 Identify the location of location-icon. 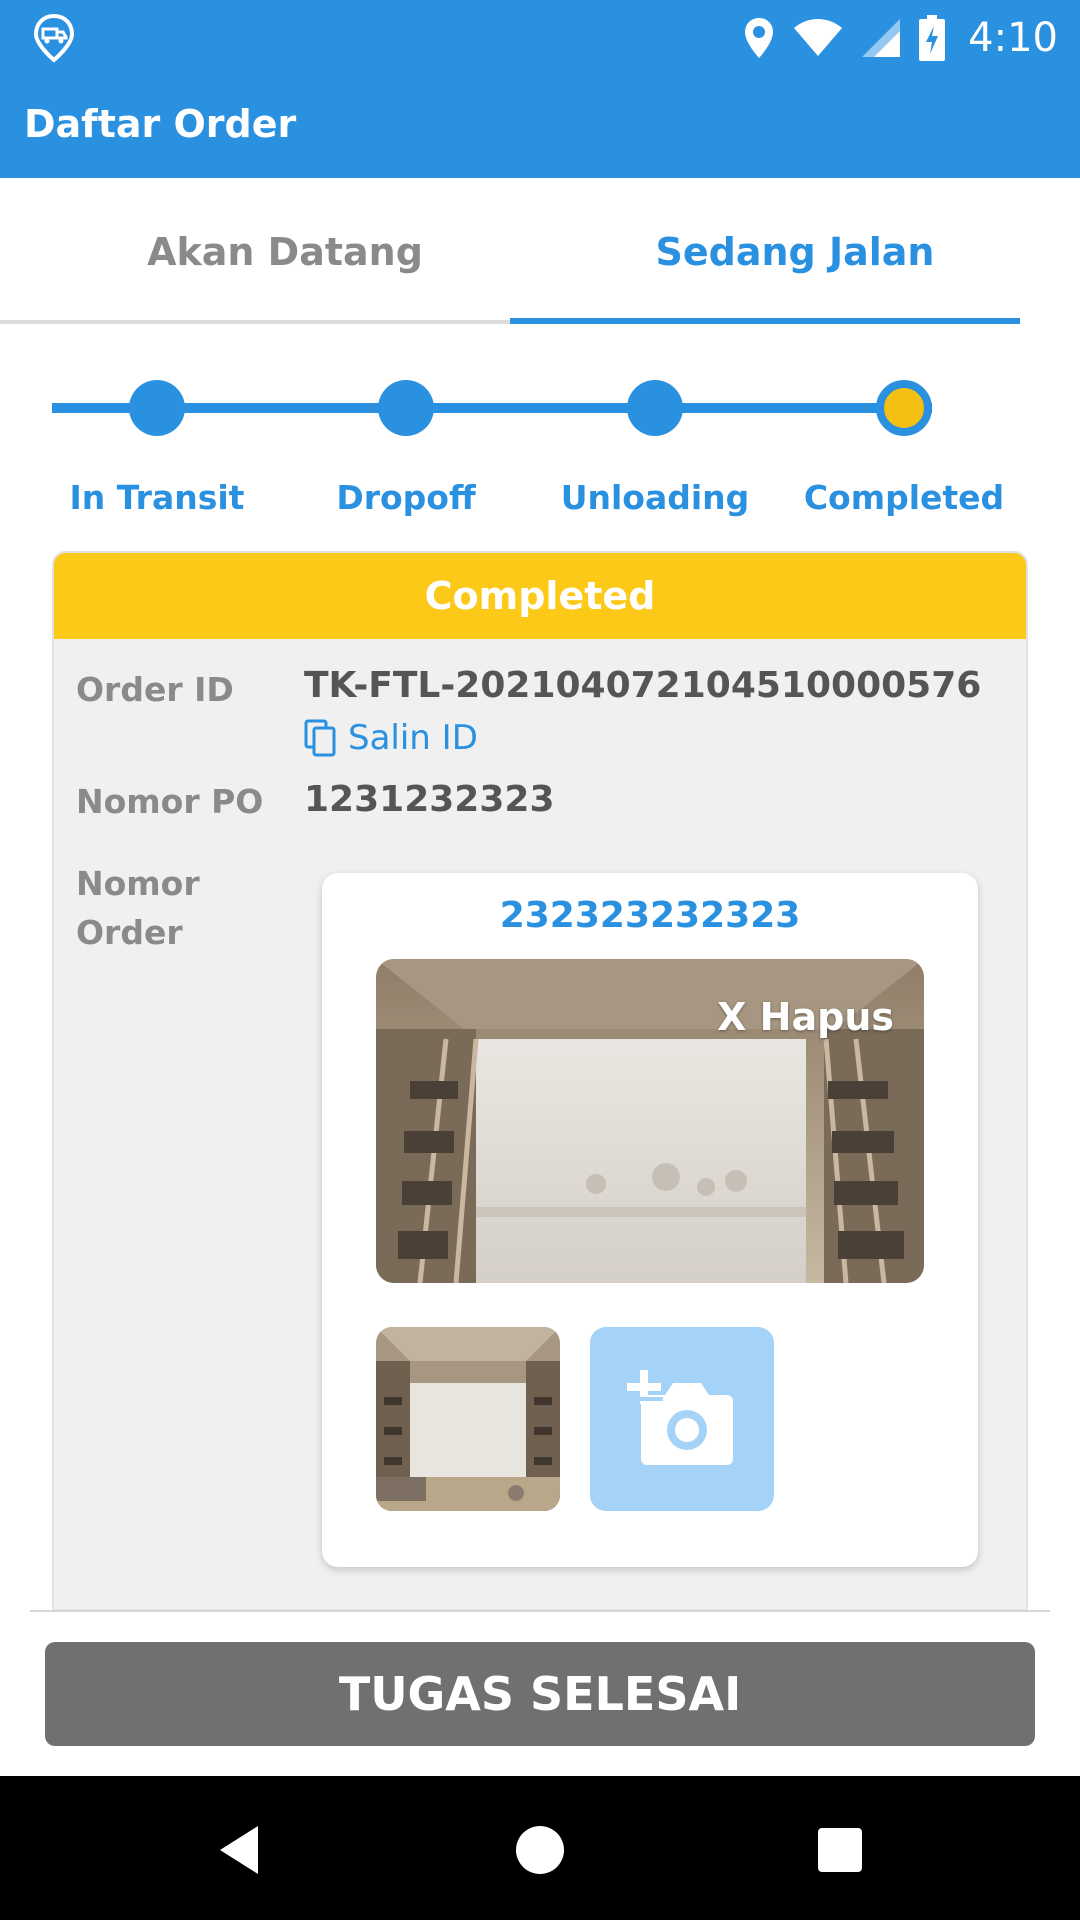
(759, 38).